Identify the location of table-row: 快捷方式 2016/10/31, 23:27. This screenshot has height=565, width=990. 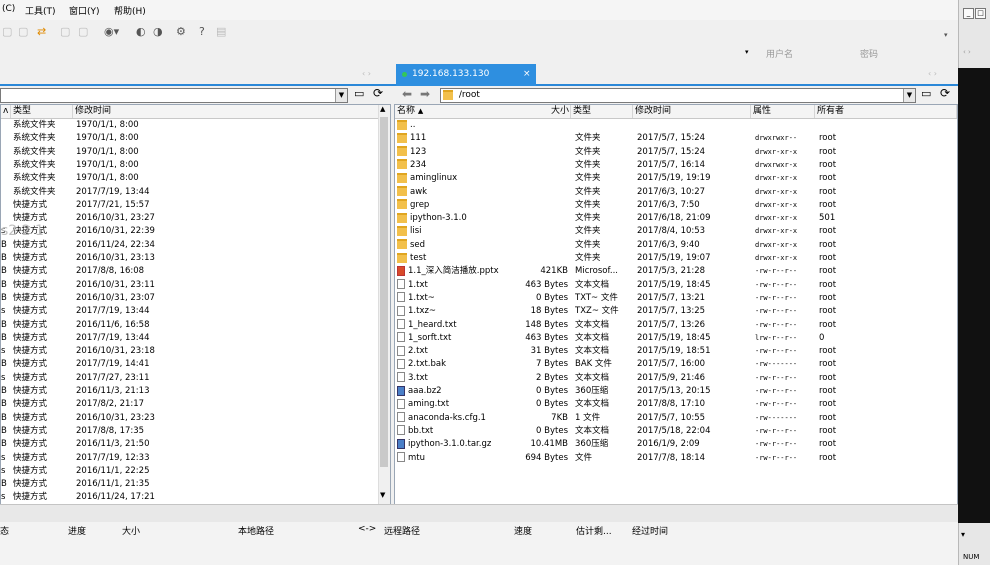
(190, 218).